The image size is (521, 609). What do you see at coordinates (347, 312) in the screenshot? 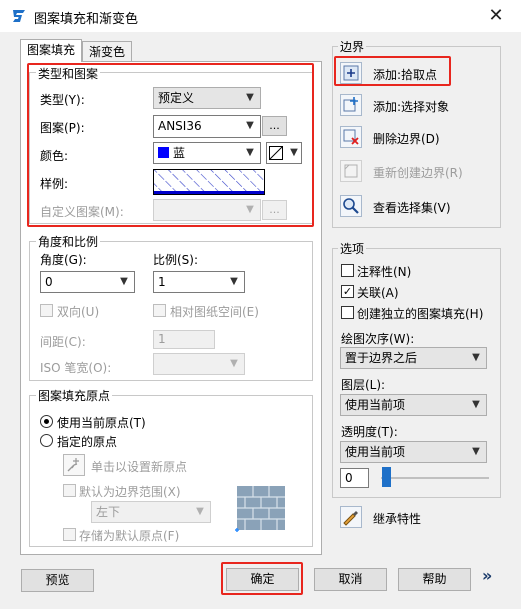
I see `separate-hatch-checkbox` at bounding box center [347, 312].